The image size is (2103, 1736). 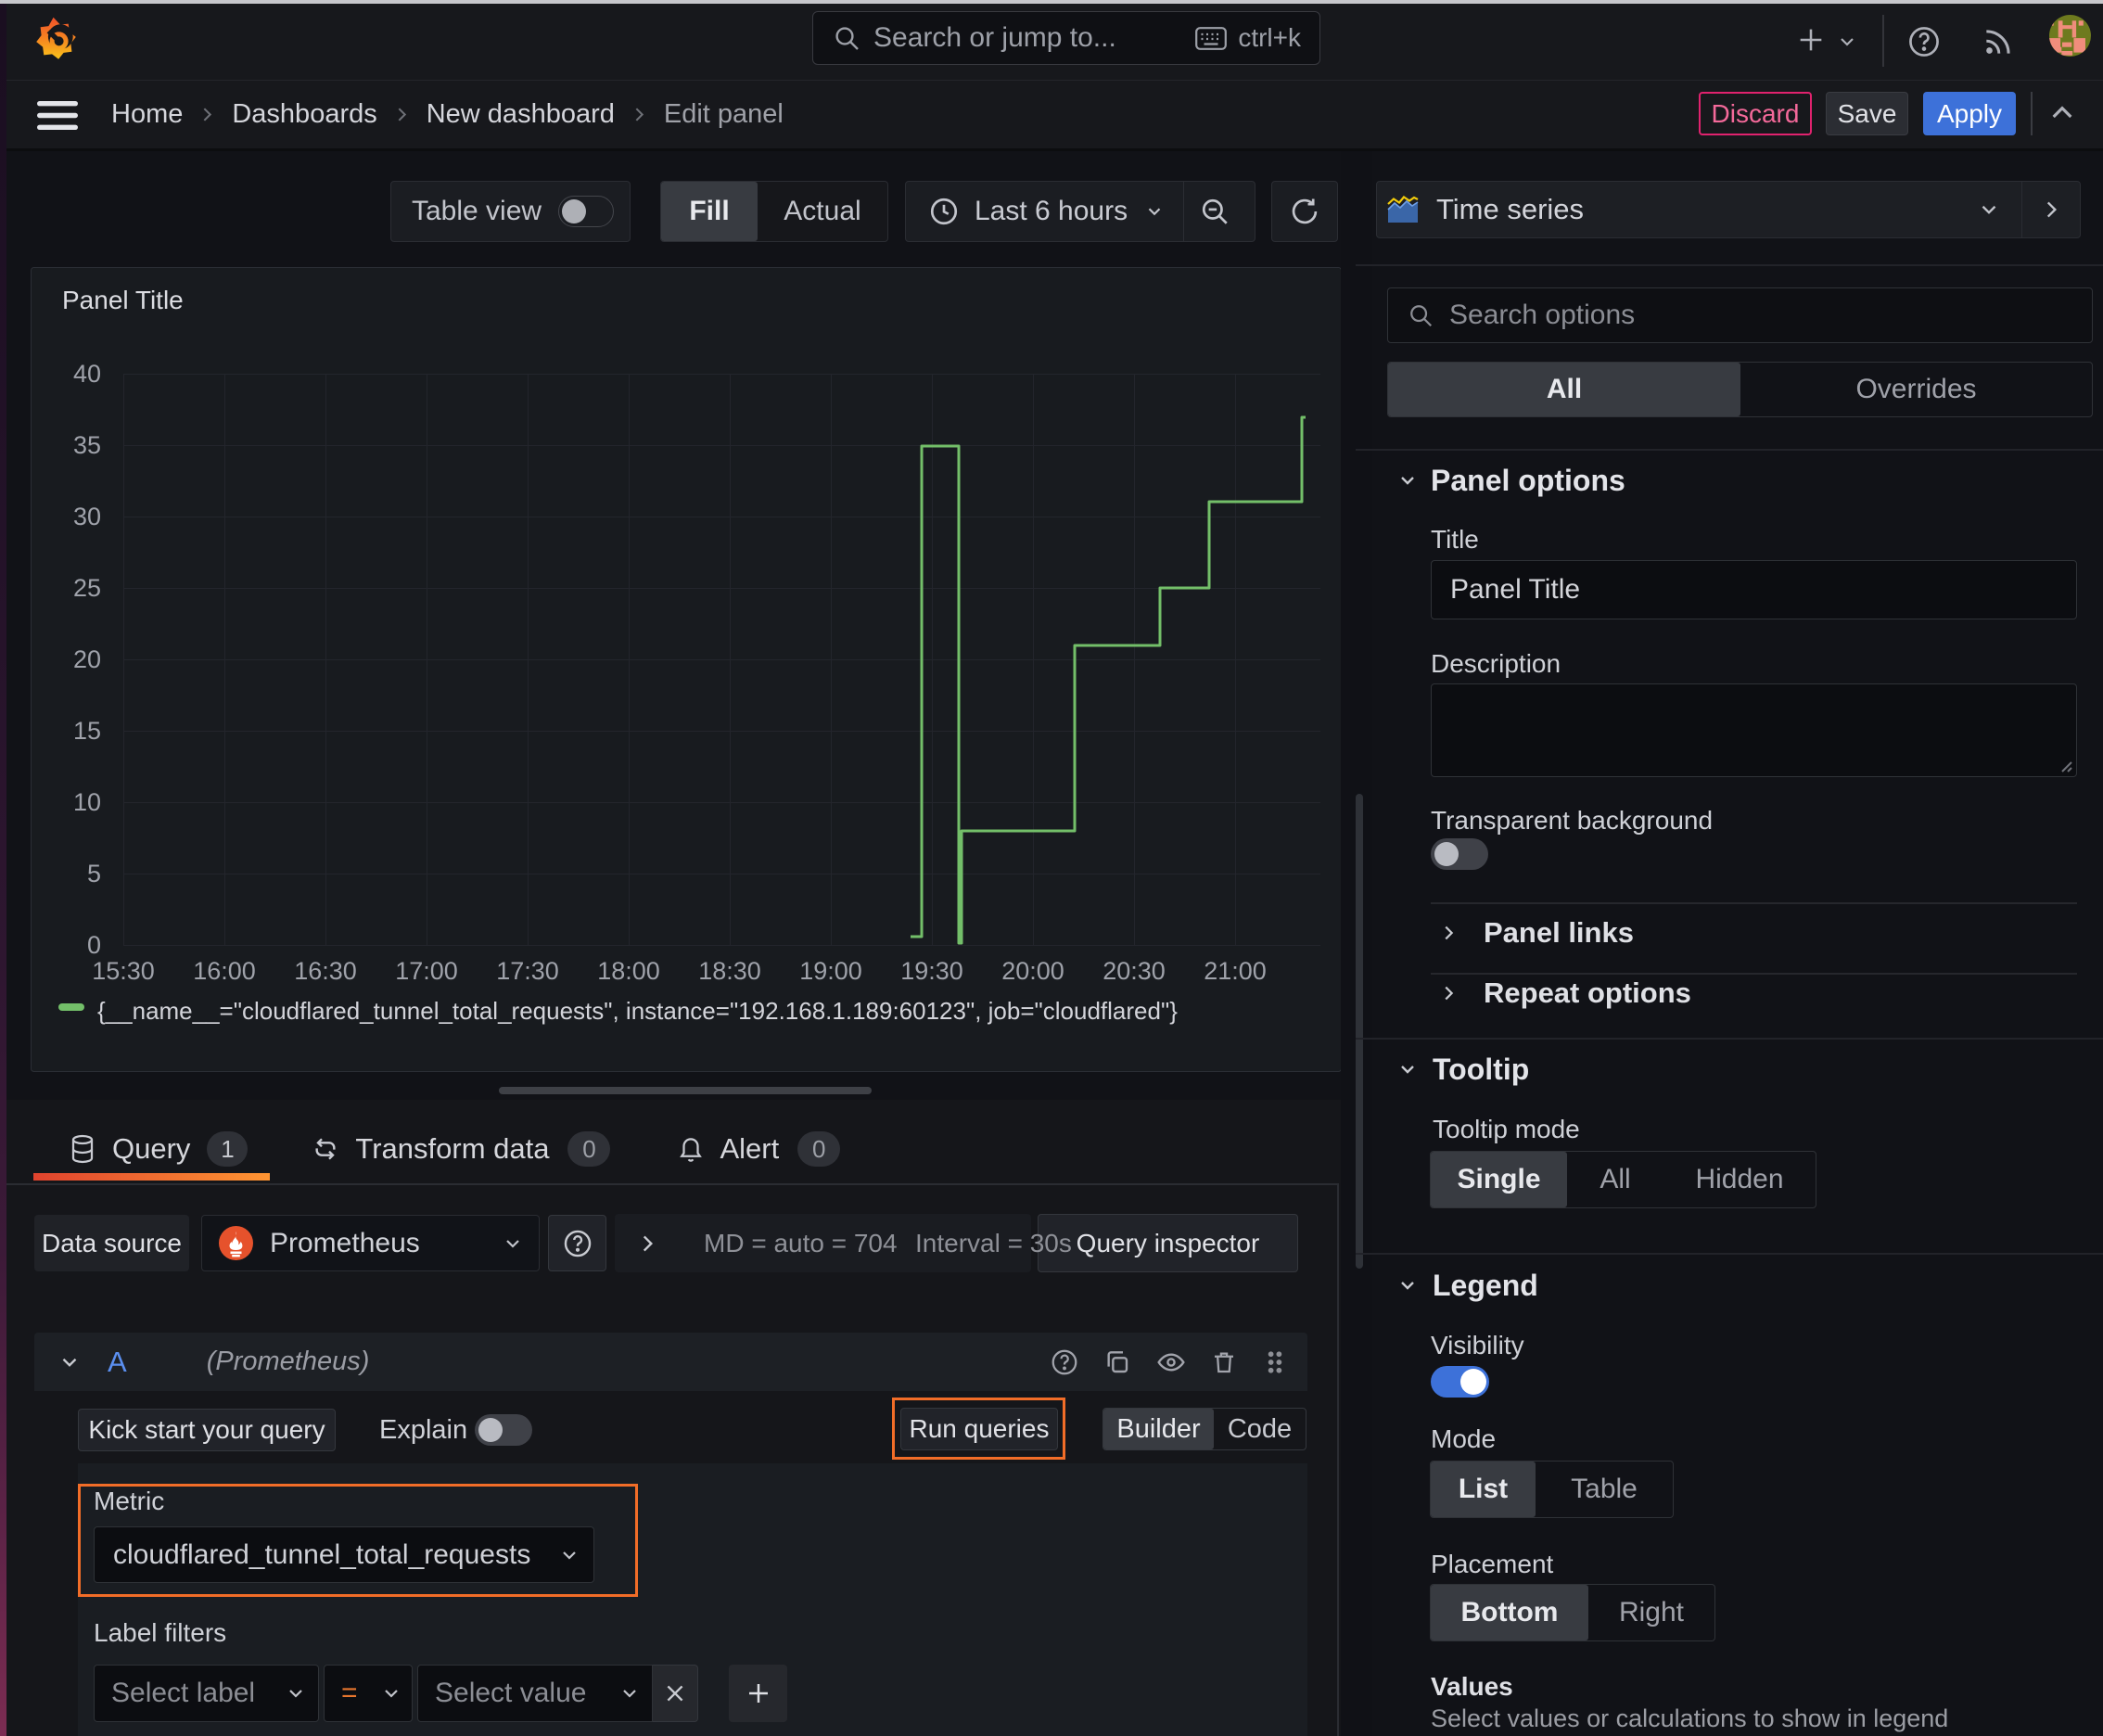 What do you see at coordinates (224, 971) in the screenshot?
I see `svg-text: 16:00` at bounding box center [224, 971].